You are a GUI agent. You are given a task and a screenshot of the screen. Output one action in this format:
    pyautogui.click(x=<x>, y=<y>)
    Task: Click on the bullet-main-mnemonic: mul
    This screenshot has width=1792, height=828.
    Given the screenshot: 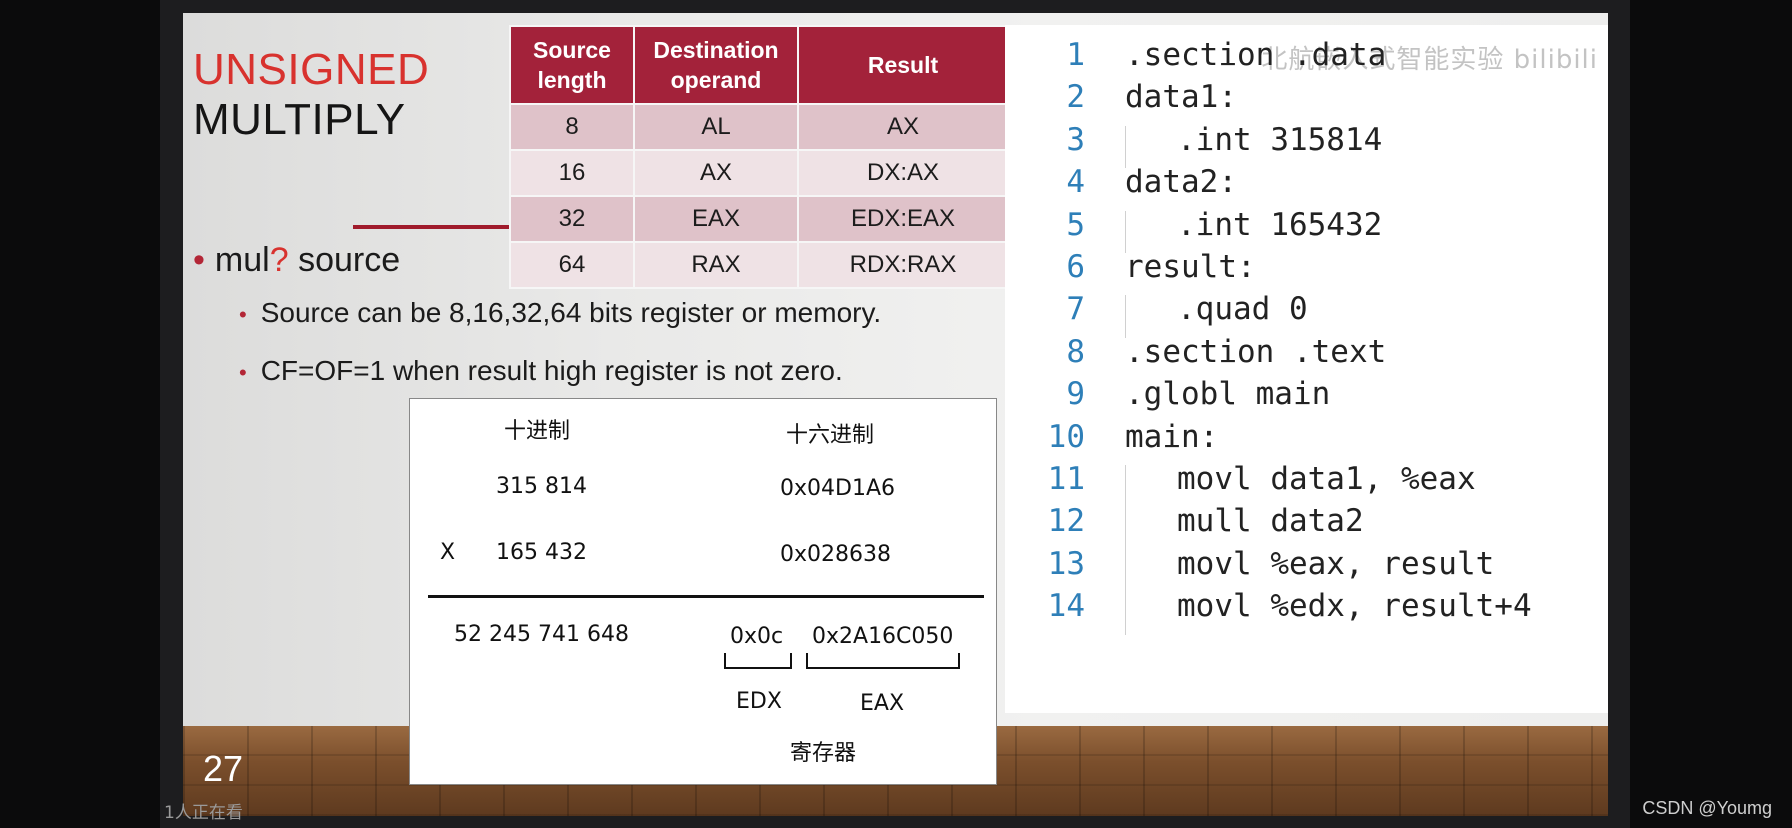 What is the action you would take?
    pyautogui.click(x=242, y=260)
    